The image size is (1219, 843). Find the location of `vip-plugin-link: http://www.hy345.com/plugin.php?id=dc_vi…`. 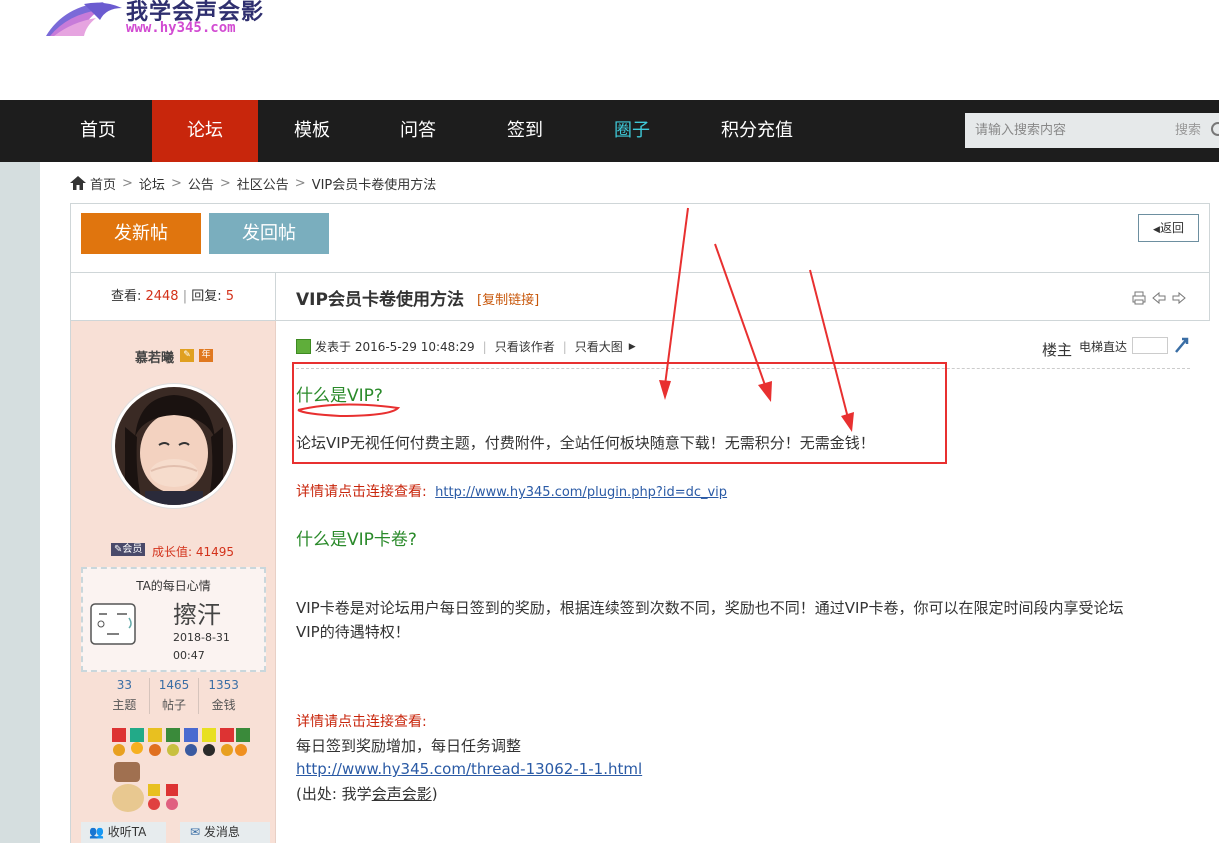

vip-plugin-link: http://www.hy345.com/plugin.php?id=dc_vi… is located at coordinates (581, 492).